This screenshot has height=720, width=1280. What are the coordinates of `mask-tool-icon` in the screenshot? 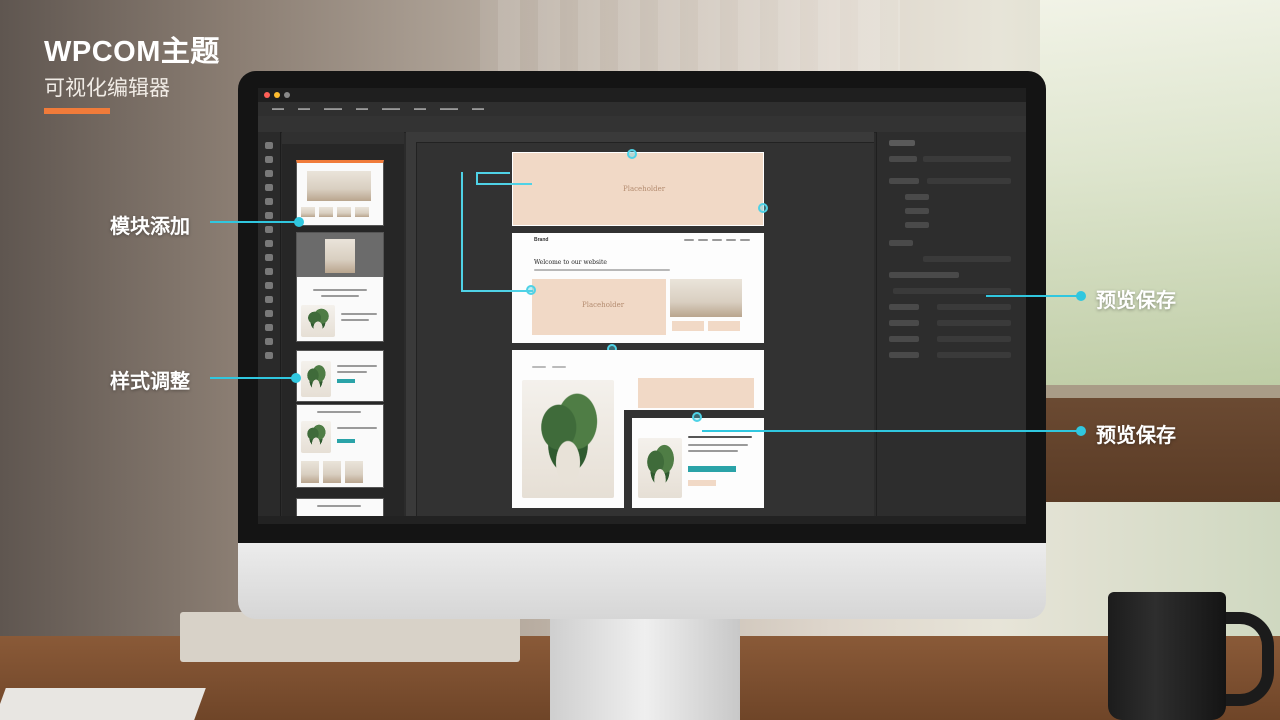 It's located at (269, 355).